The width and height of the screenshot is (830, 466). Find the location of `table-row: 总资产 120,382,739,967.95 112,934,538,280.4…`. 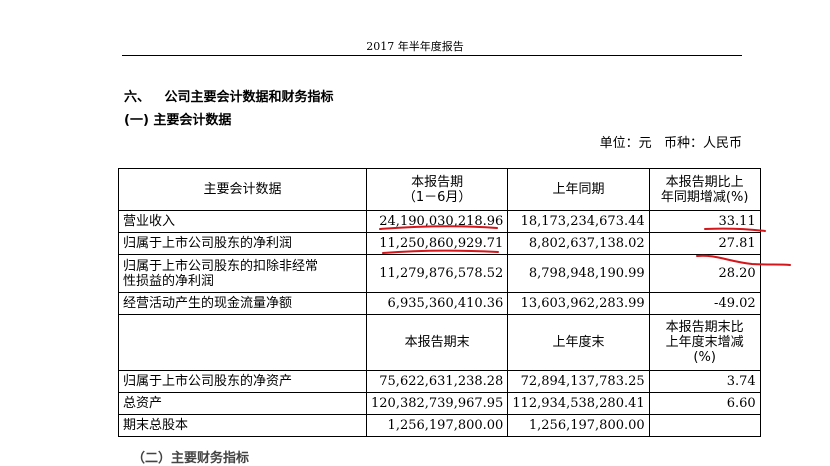

table-row: 总资产 120,382,739,967.95 112,934,538,280.4… is located at coordinates (439, 403).